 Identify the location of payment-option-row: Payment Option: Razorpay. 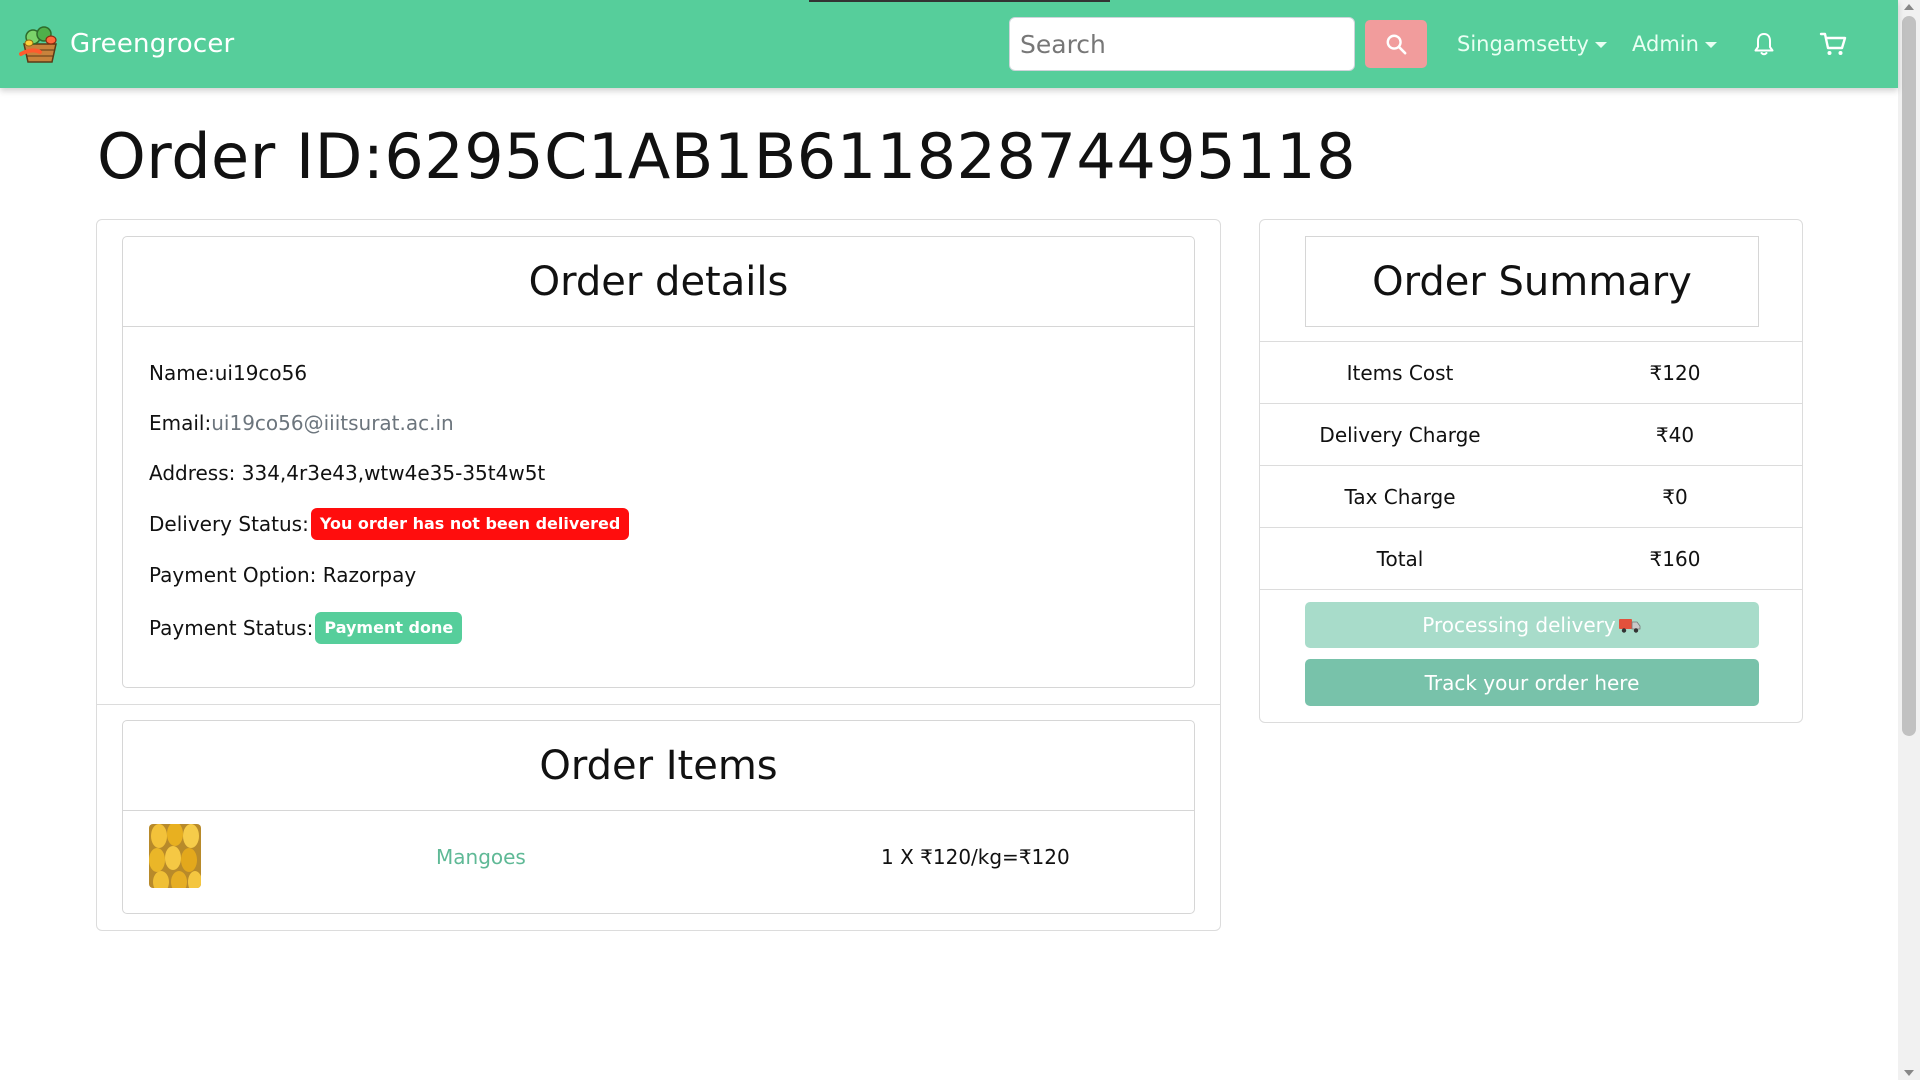
(282, 575).